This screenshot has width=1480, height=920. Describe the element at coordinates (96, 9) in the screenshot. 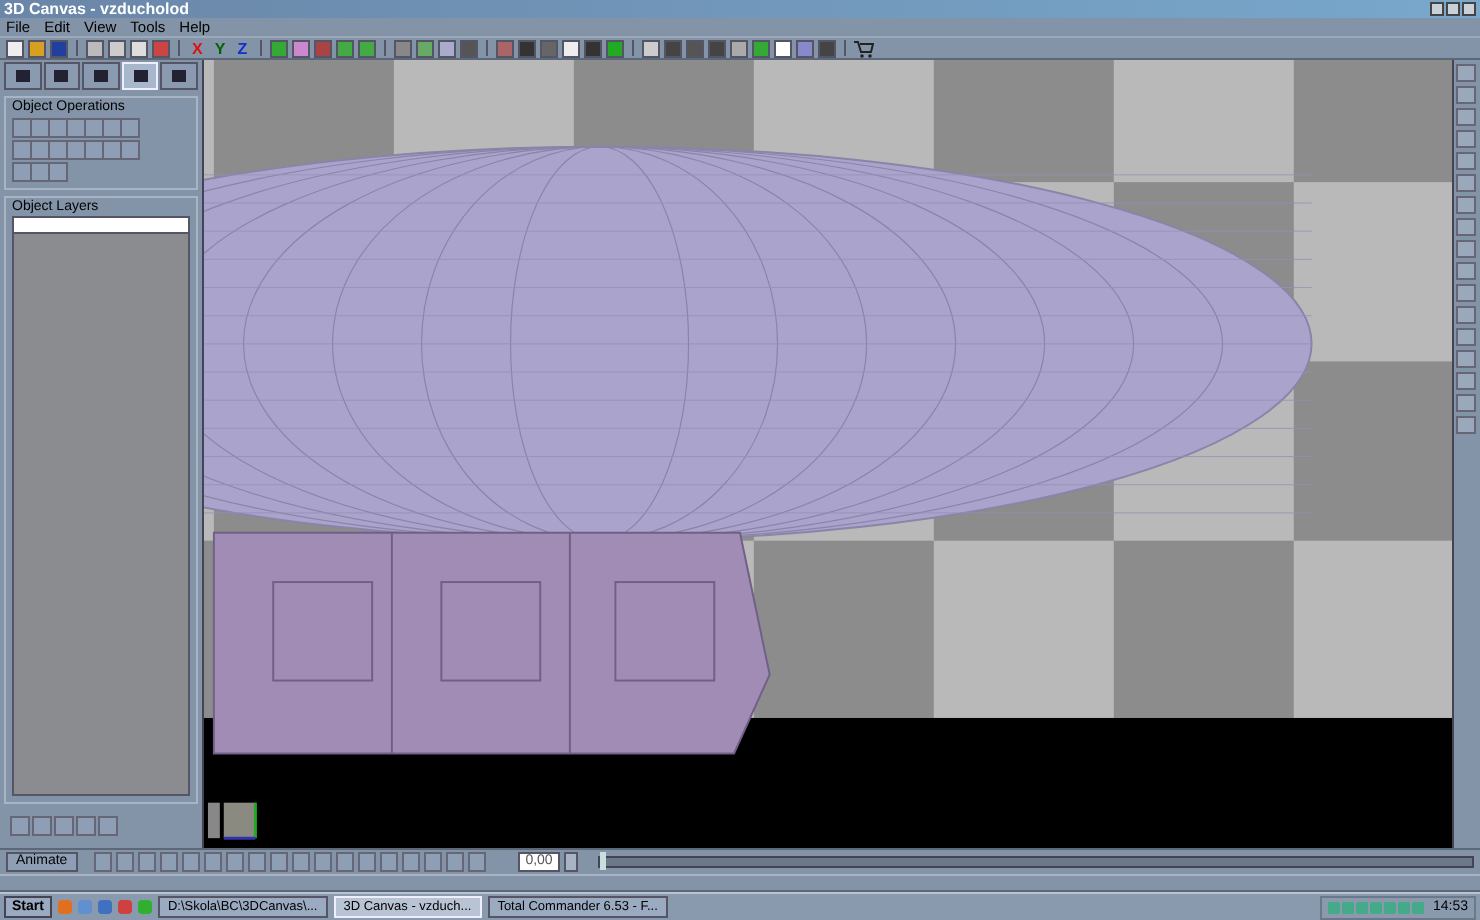

I see `window-title: 3D Canvas - vzducholod` at that location.